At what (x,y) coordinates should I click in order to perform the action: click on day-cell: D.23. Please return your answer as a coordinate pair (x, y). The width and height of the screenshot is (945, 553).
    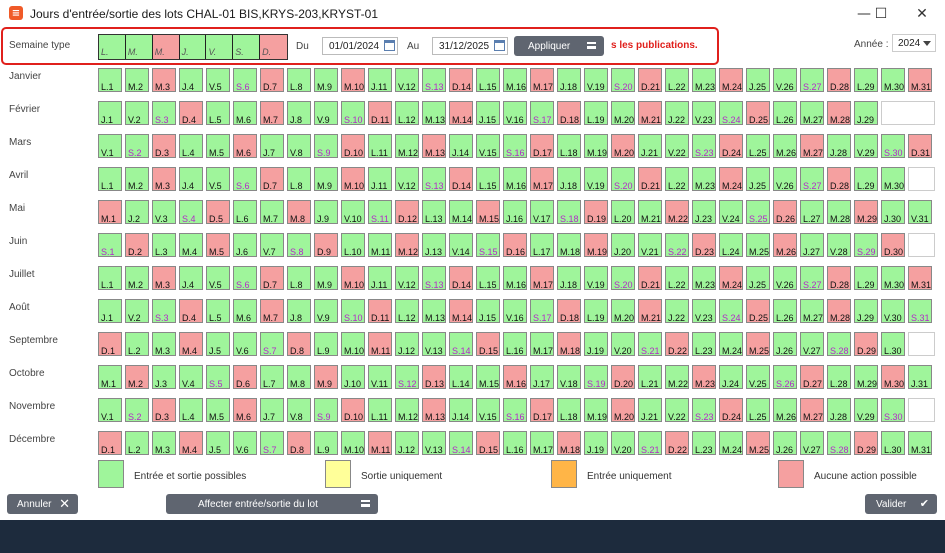
    Looking at the image, I should click on (704, 245).